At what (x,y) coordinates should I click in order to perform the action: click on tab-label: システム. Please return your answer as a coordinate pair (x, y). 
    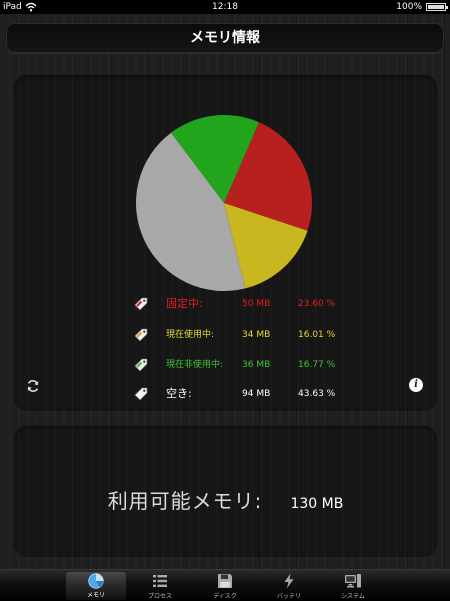
    Looking at the image, I should click on (353, 596).